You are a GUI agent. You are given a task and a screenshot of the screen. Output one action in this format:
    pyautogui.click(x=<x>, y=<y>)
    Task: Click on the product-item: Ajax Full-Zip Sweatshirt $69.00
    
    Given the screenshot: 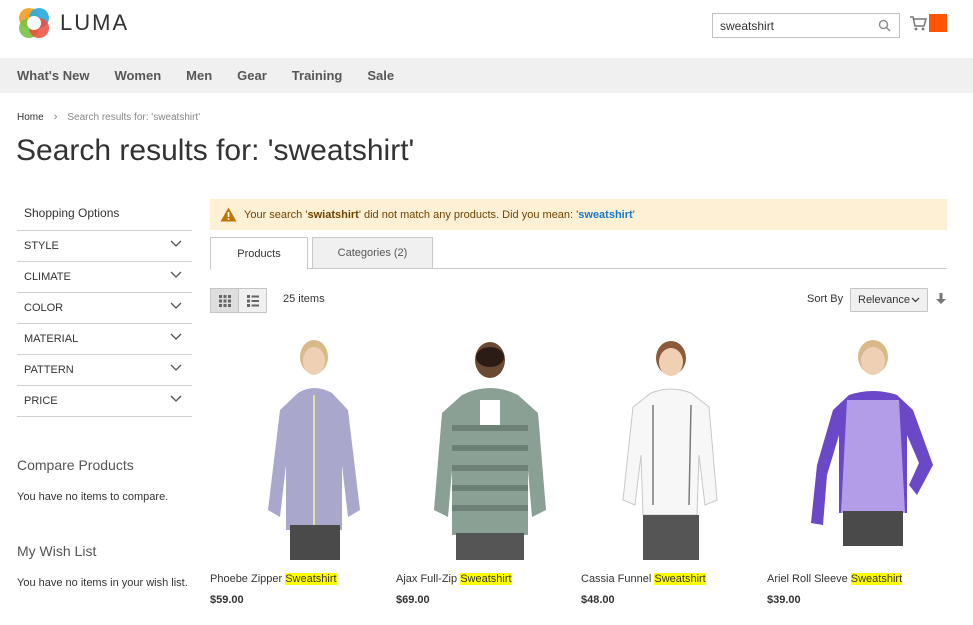 What is the action you would take?
    pyautogui.click(x=482, y=470)
    